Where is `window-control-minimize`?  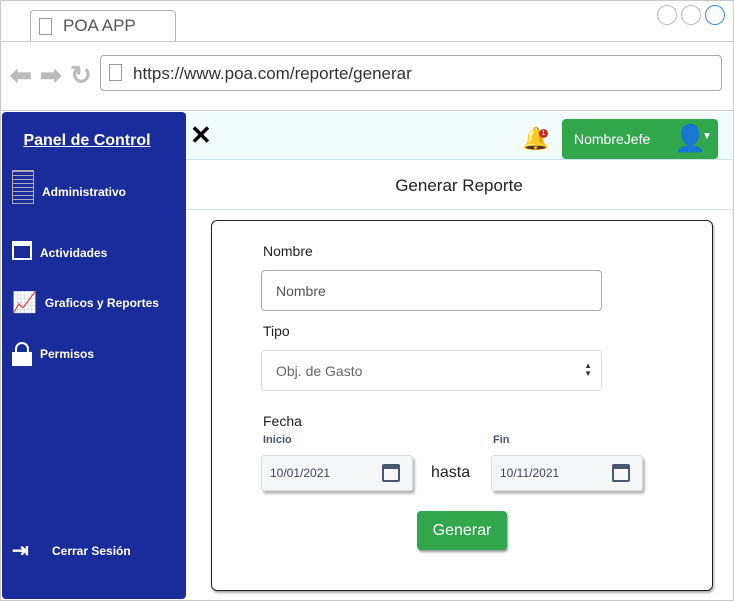
window-control-minimize is located at coordinates (667, 15).